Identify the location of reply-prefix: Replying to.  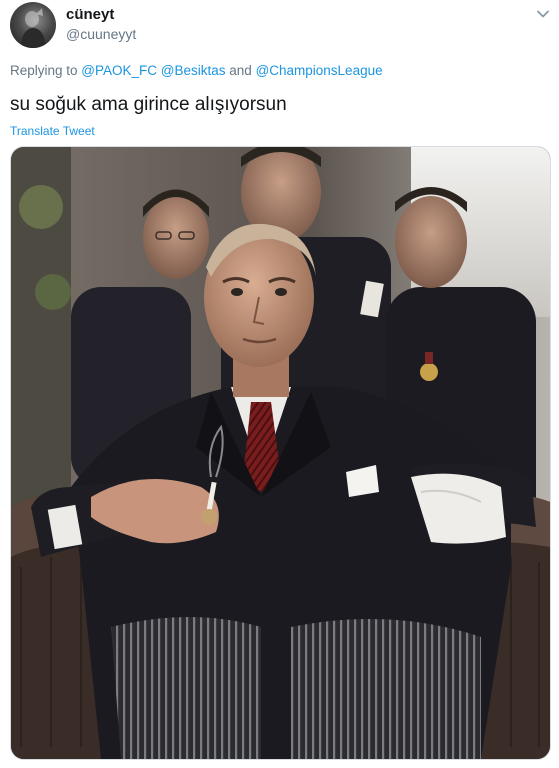
(46, 70).